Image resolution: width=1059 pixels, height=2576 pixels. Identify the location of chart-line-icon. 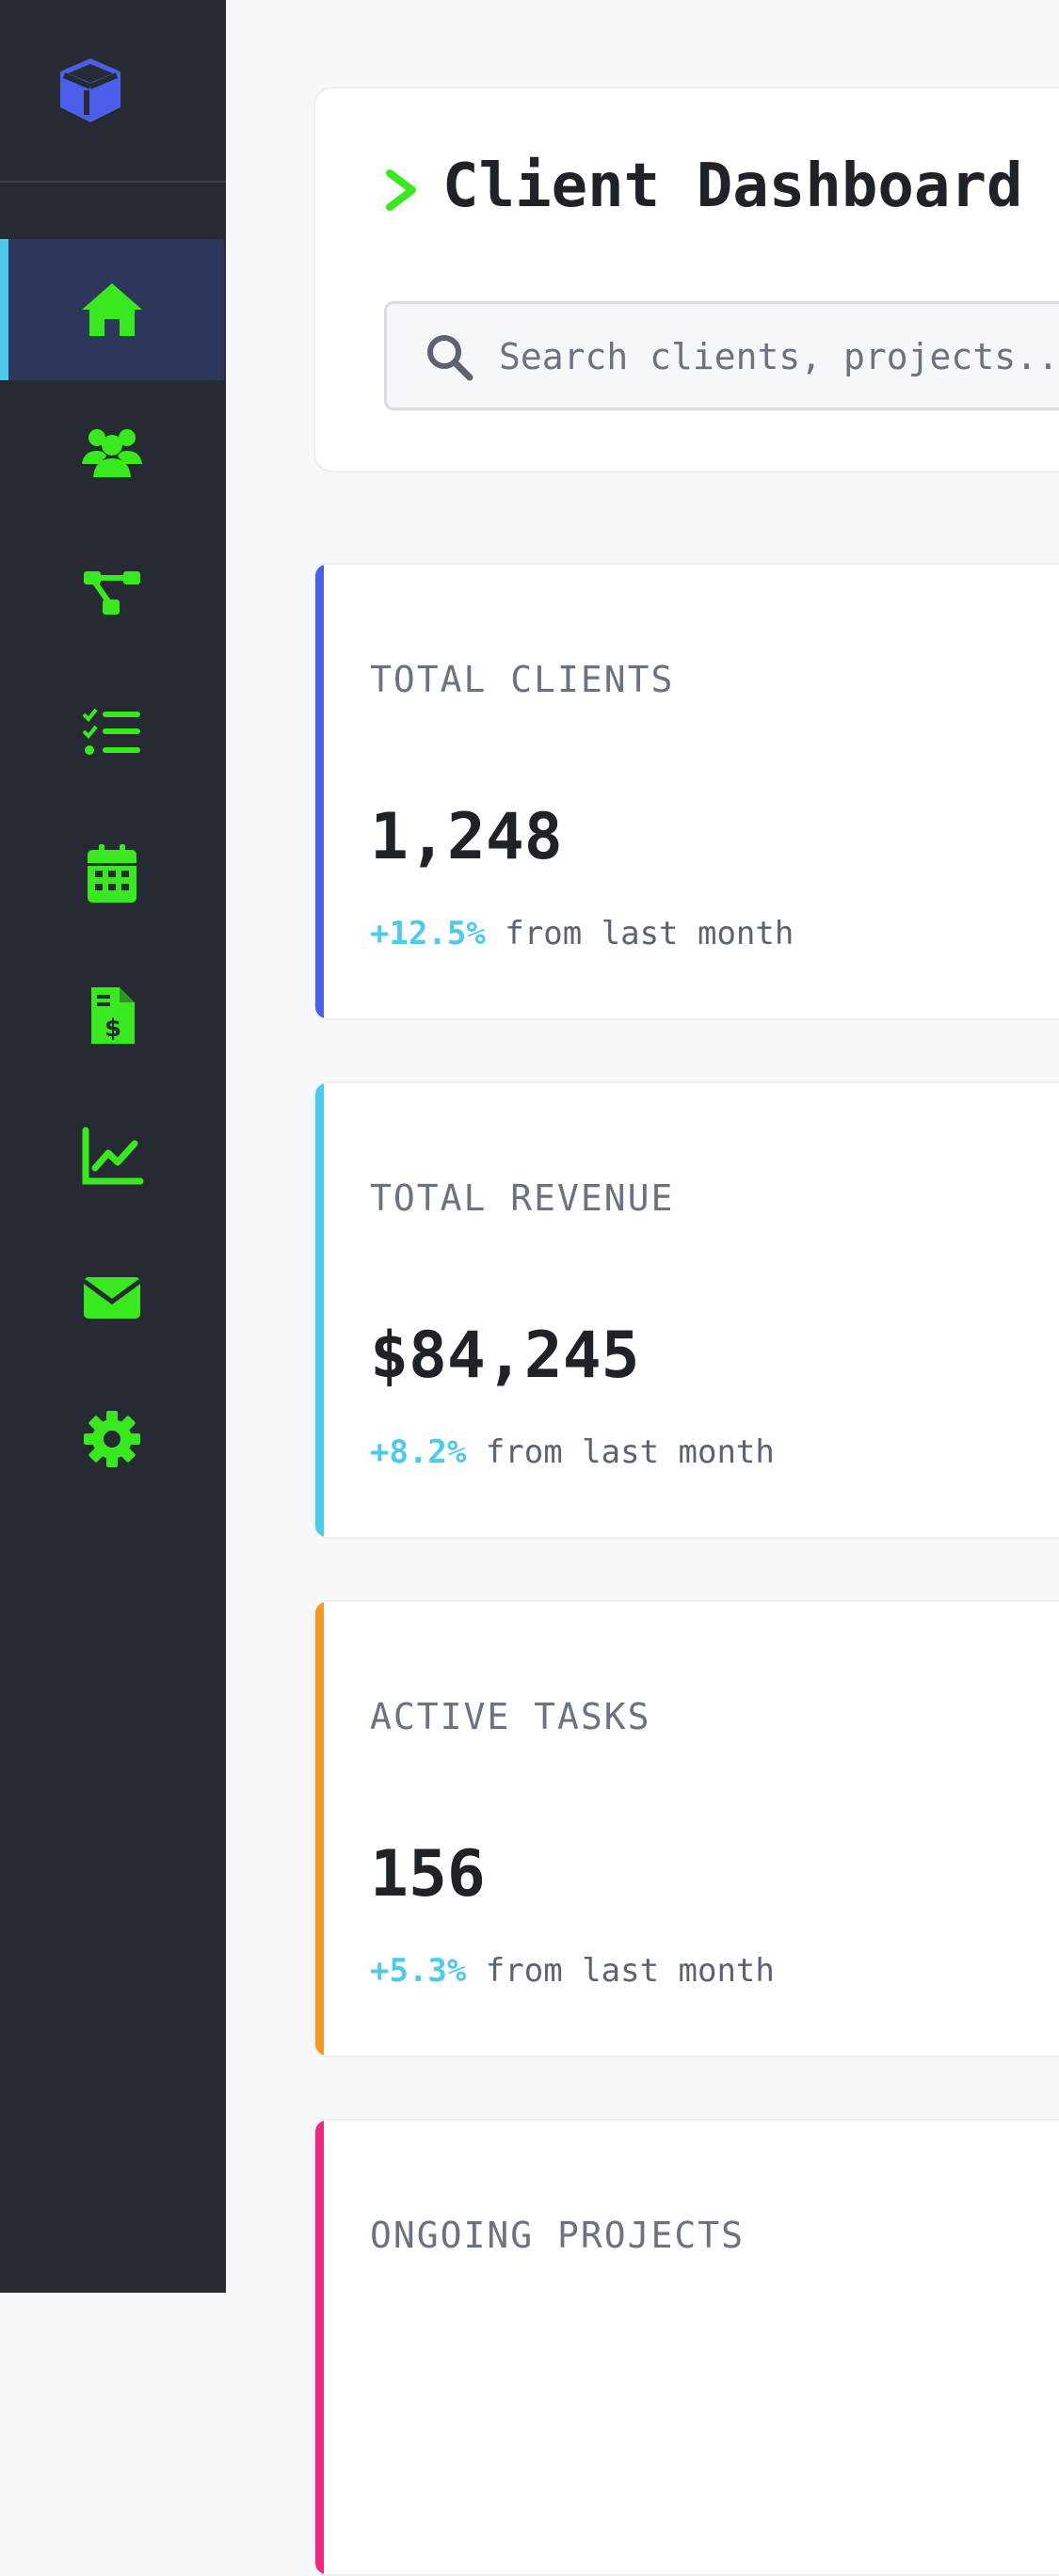
(112, 1157).